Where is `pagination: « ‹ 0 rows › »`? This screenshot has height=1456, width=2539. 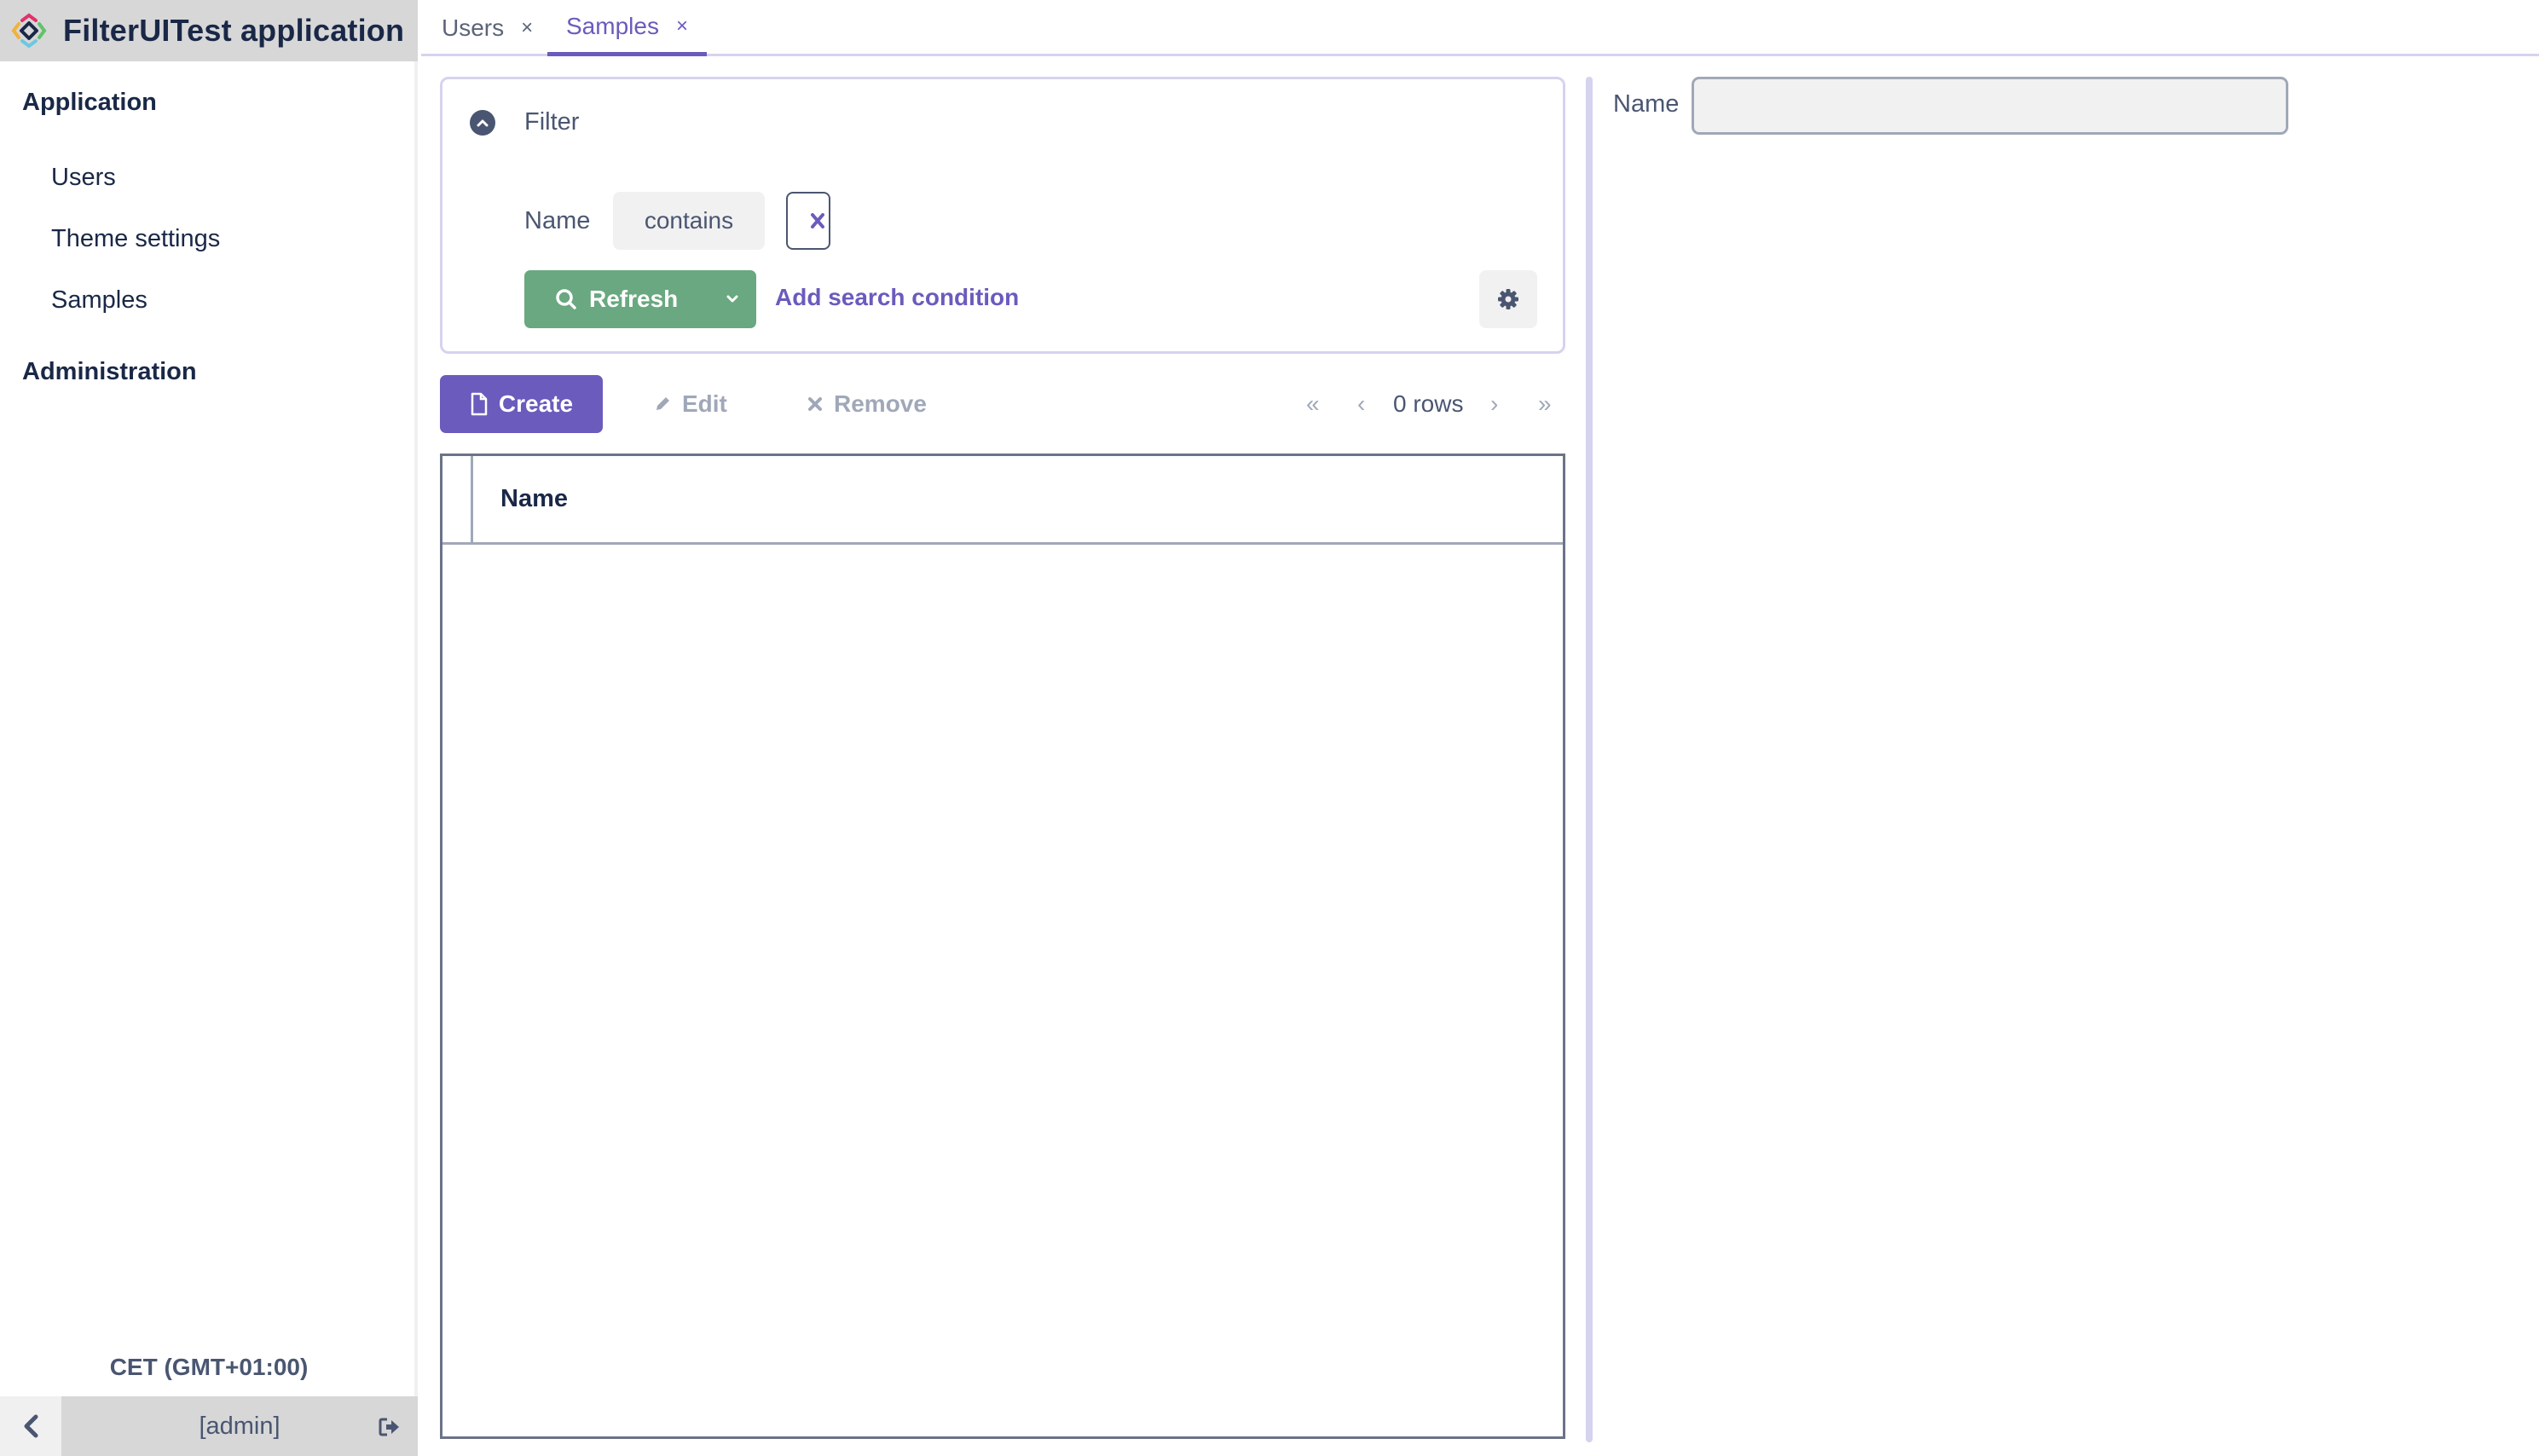
pagination: « ‹ 0 rows › » is located at coordinates (1432, 404).